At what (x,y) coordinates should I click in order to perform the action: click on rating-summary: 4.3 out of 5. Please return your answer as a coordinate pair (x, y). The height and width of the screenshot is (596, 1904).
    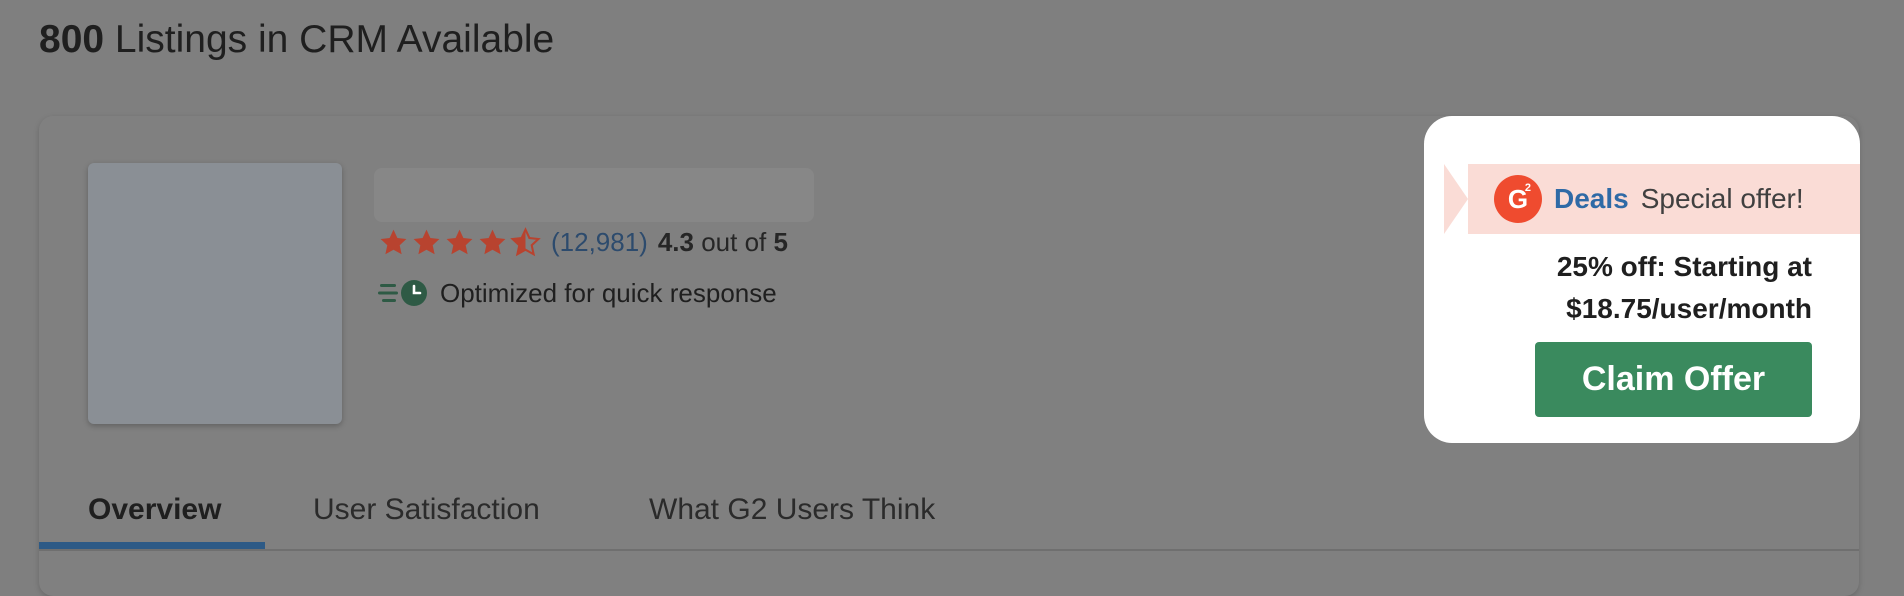
    Looking at the image, I should click on (723, 242).